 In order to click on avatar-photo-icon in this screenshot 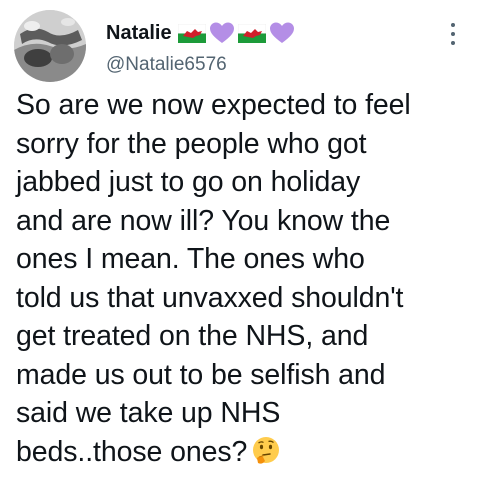, I will do `click(50, 46)`.